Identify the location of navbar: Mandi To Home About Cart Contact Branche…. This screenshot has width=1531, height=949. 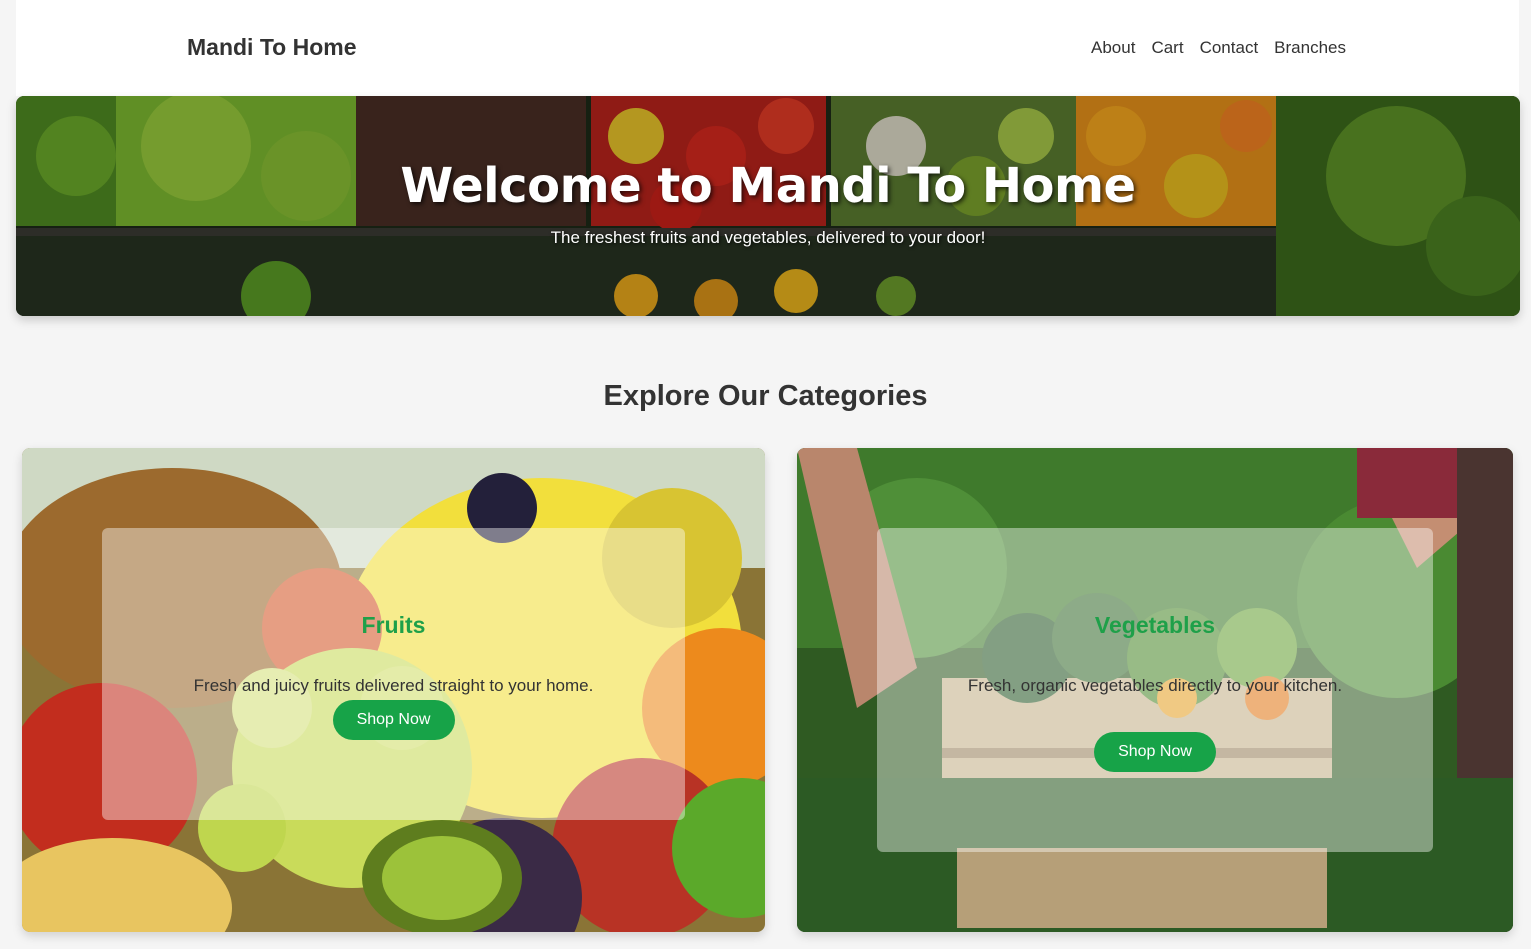
(767, 48).